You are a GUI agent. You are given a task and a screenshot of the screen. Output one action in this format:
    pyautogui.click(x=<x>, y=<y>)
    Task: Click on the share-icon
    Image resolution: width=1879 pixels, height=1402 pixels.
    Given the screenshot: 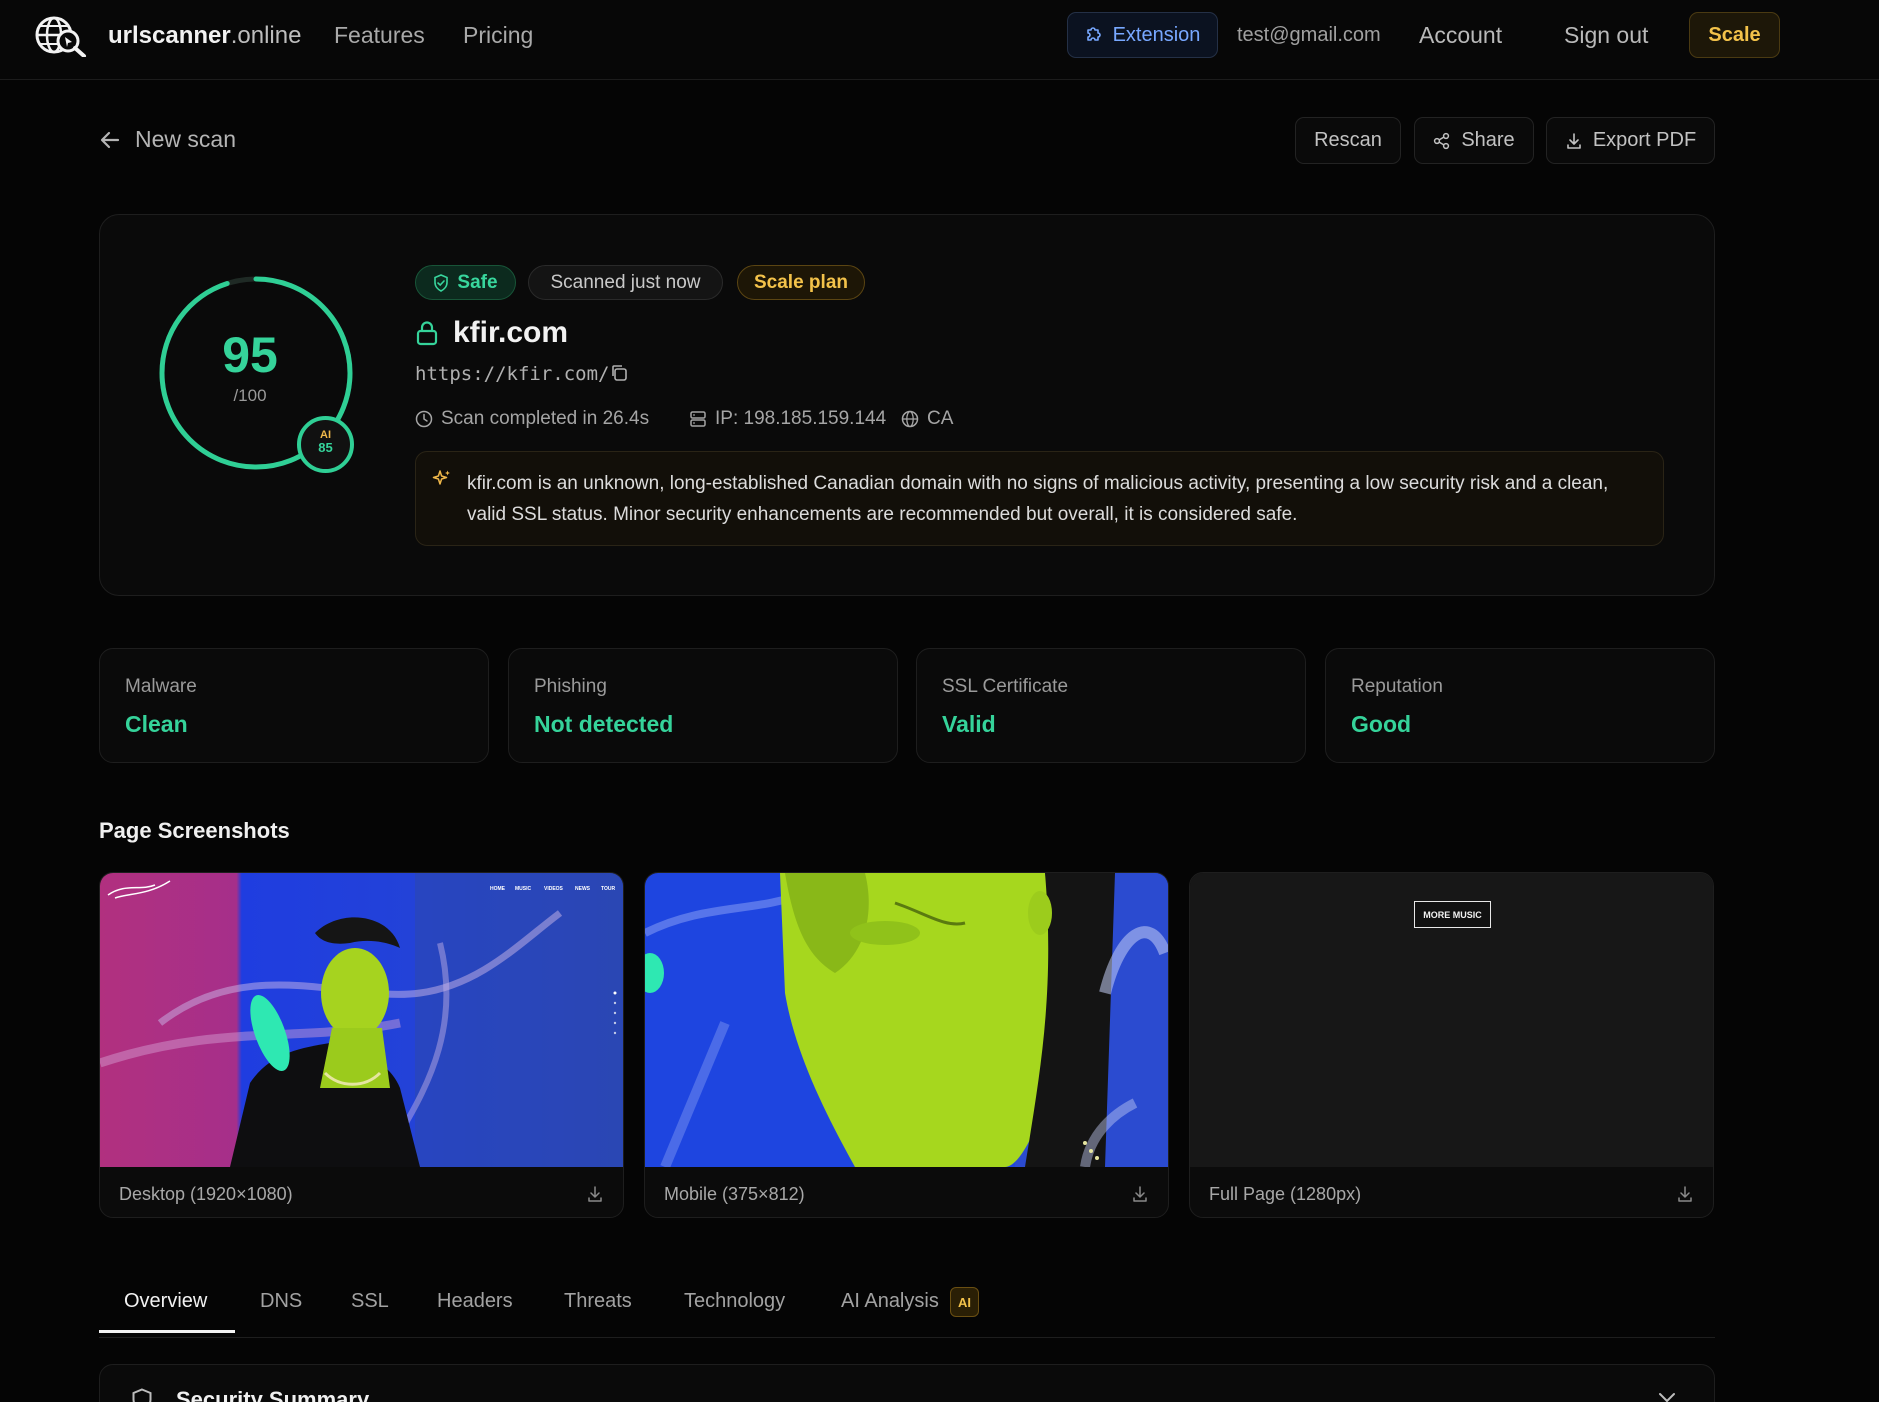 What is the action you would take?
    pyautogui.click(x=1442, y=141)
    